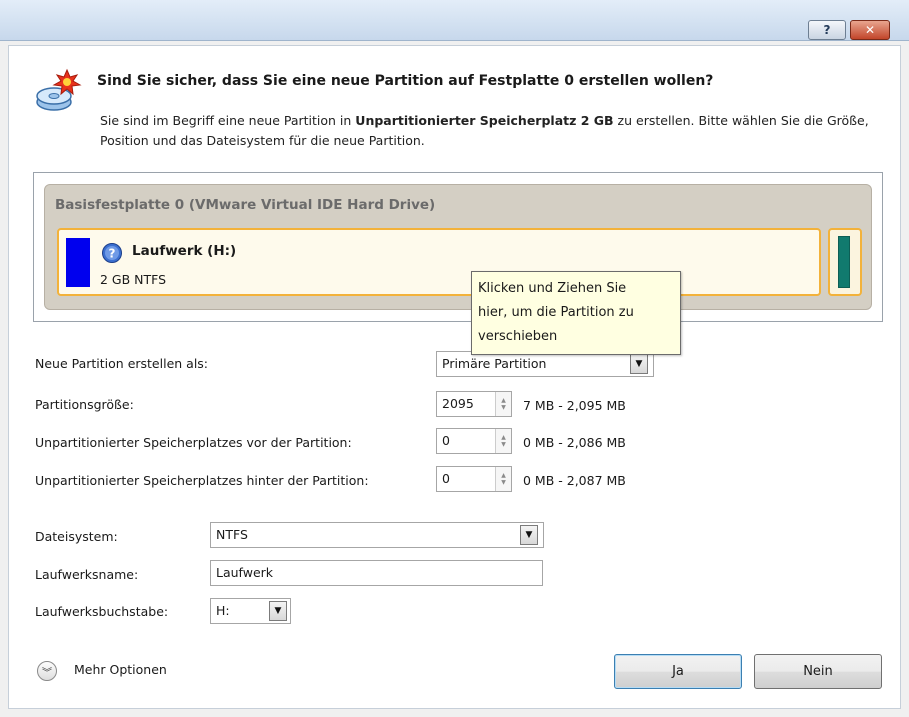 This screenshot has width=909, height=717. What do you see at coordinates (574, 442) in the screenshot?
I see `space-before-range: 0 MB - 2,086 MB` at bounding box center [574, 442].